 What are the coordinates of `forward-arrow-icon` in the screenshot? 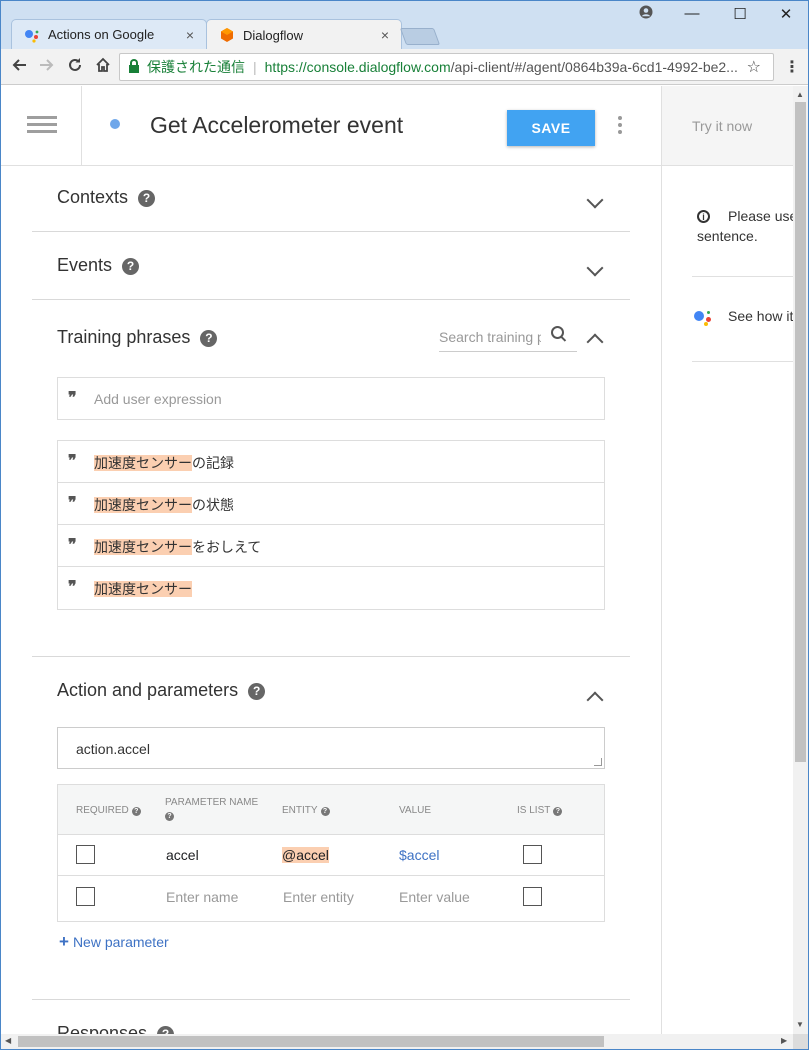 It's located at (47, 67).